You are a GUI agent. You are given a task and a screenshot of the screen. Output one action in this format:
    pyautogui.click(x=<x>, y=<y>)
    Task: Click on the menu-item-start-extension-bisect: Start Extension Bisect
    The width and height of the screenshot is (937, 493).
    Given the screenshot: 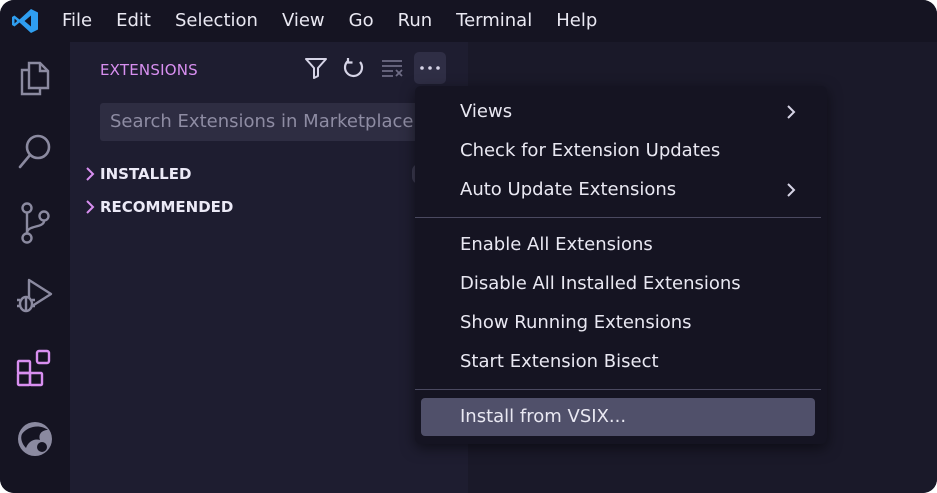 What is the action you would take?
    pyautogui.click(x=618, y=362)
    